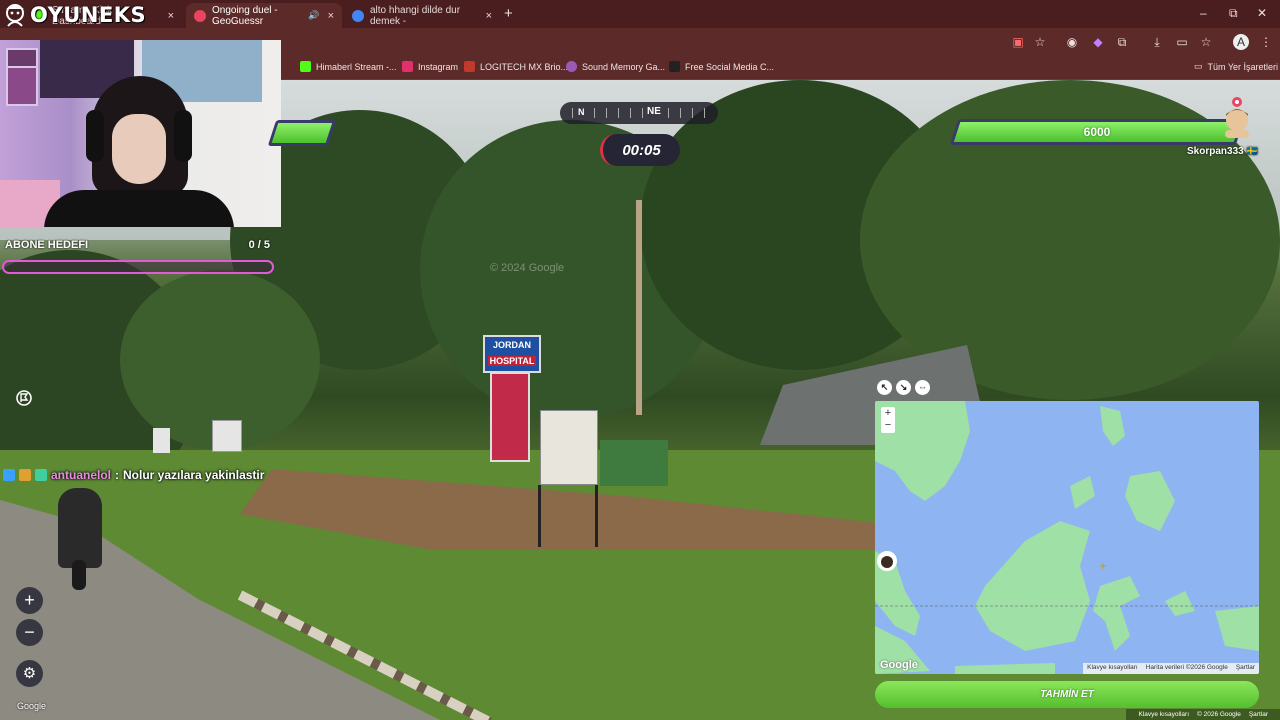 The width and height of the screenshot is (1280, 720). I want to click on expand-map-icon: ↖, so click(884, 387).